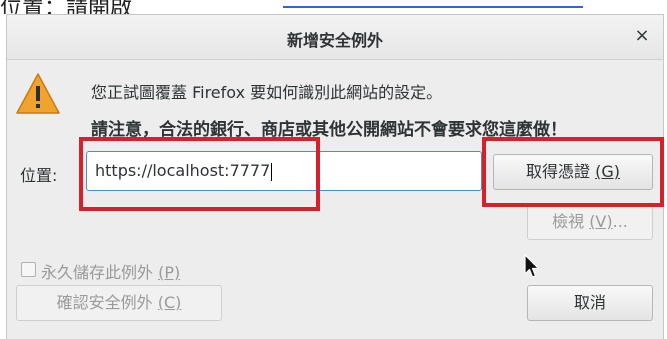 Image resolution: width=667 pixels, height=339 pixels. I want to click on location-label: 位置:, so click(39, 175).